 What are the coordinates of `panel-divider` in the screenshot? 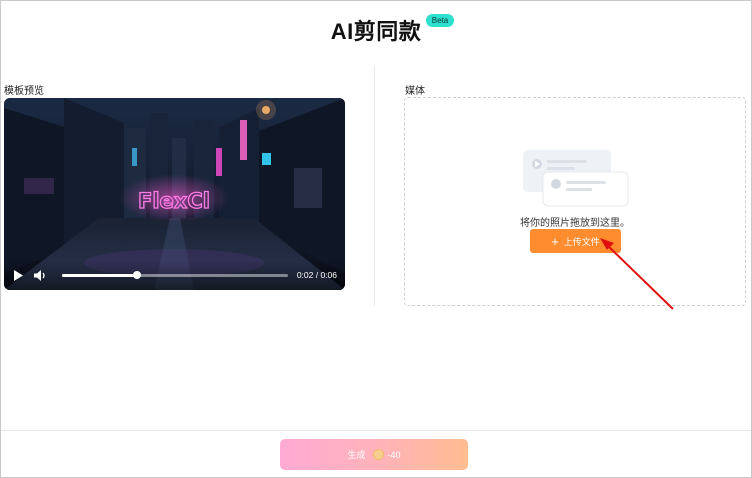 It's located at (374, 186).